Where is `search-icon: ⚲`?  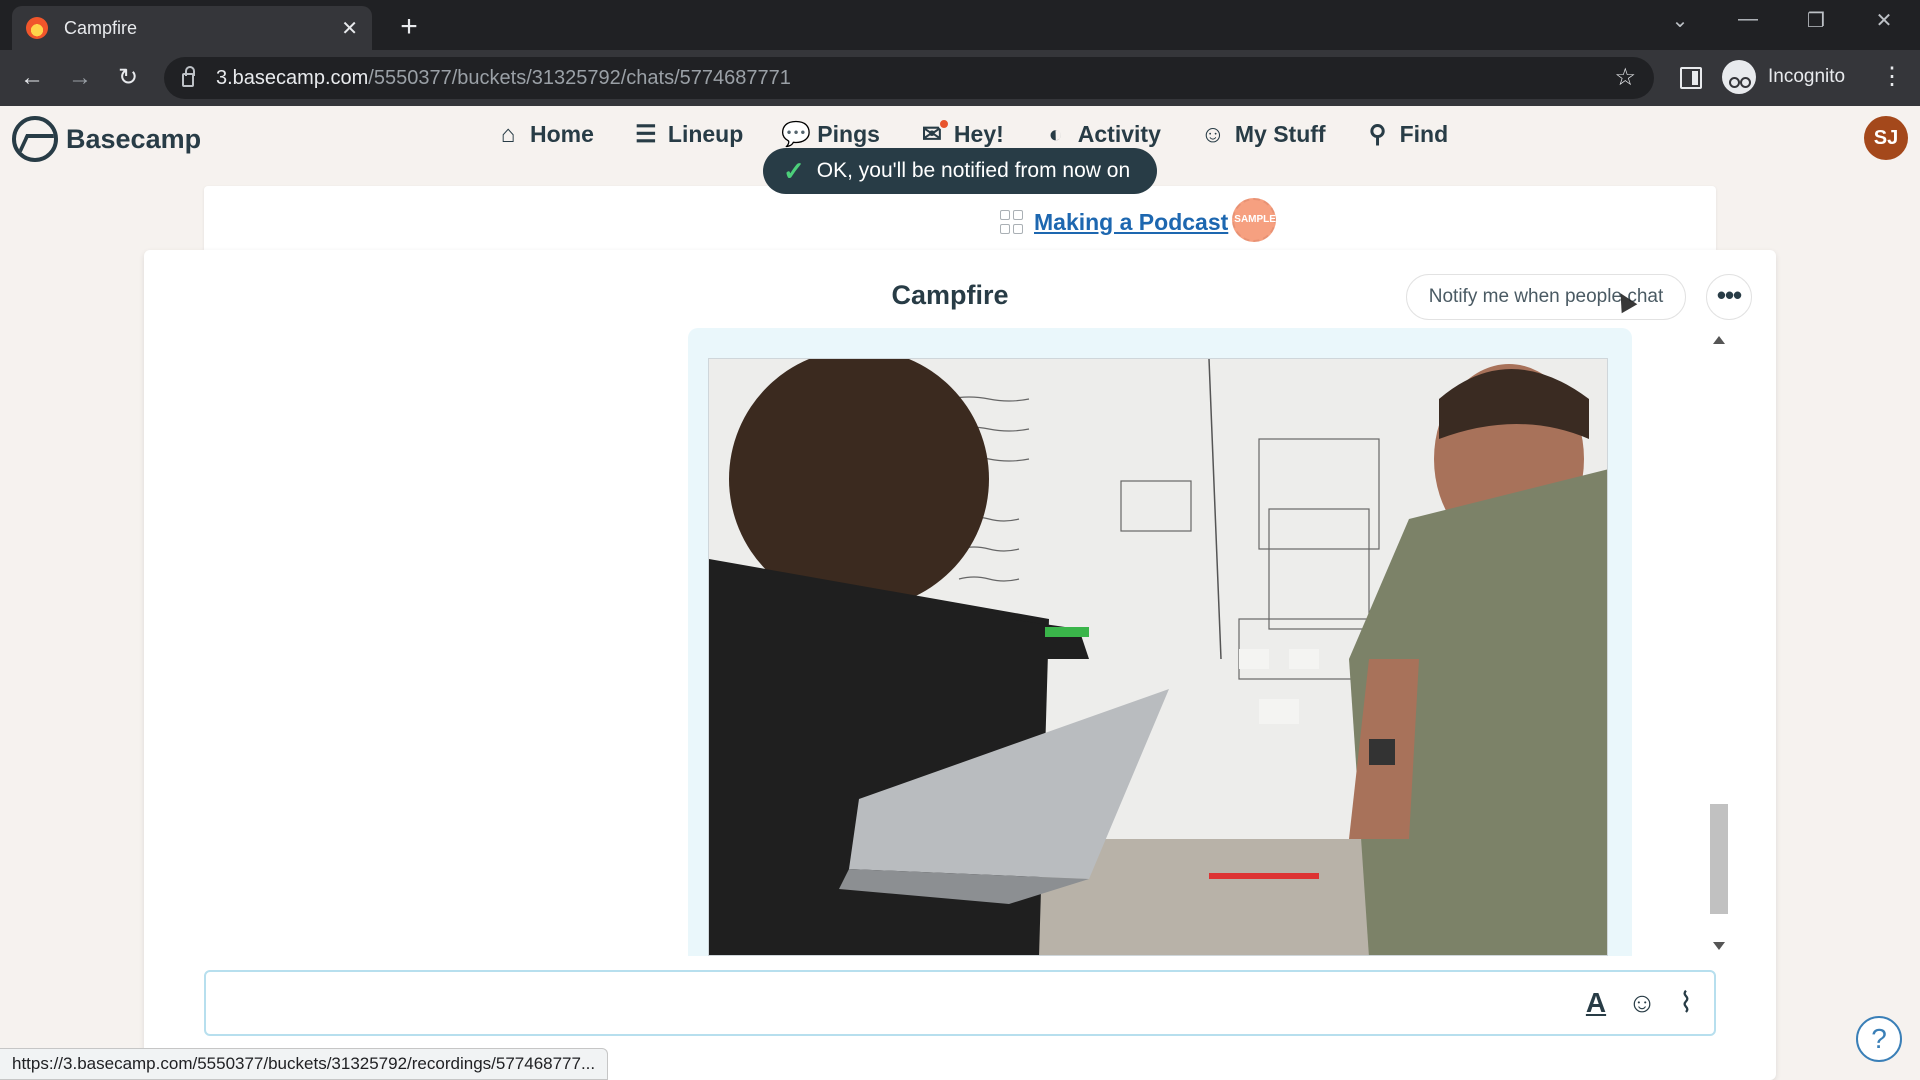 search-icon: ⚲ is located at coordinates (1377, 134).